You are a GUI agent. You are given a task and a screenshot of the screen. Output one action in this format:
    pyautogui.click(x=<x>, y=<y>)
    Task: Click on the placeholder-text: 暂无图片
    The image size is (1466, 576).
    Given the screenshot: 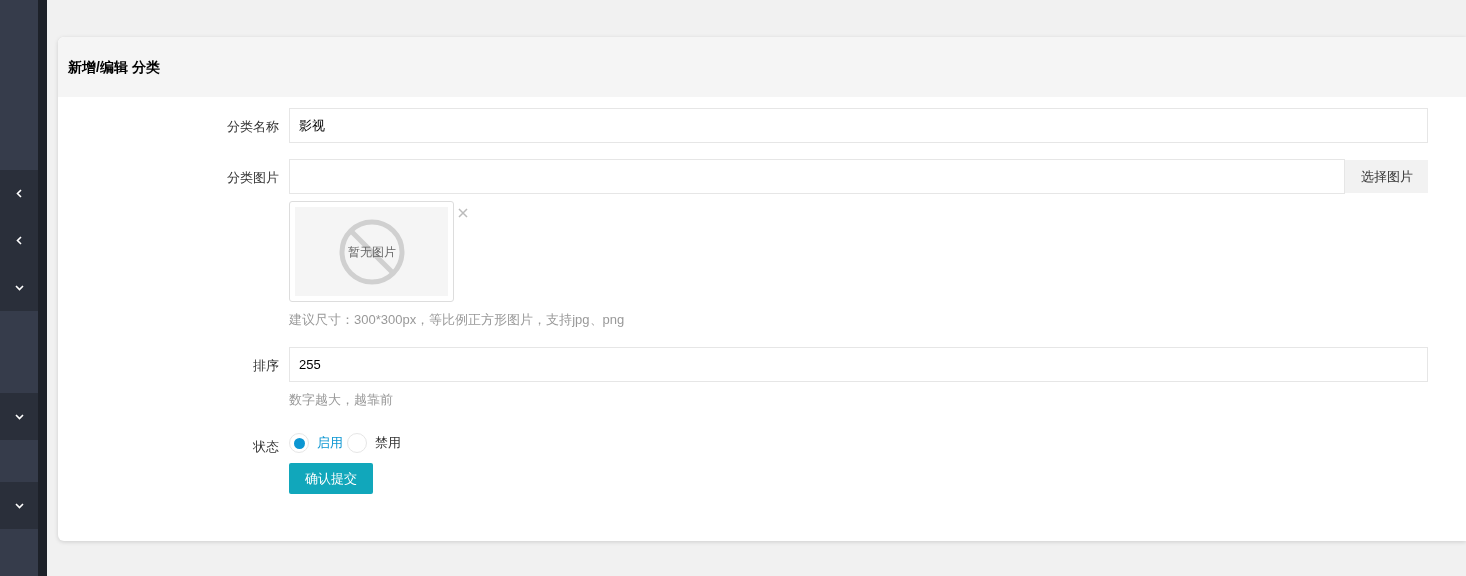 What is the action you would take?
    pyautogui.click(x=371, y=252)
    